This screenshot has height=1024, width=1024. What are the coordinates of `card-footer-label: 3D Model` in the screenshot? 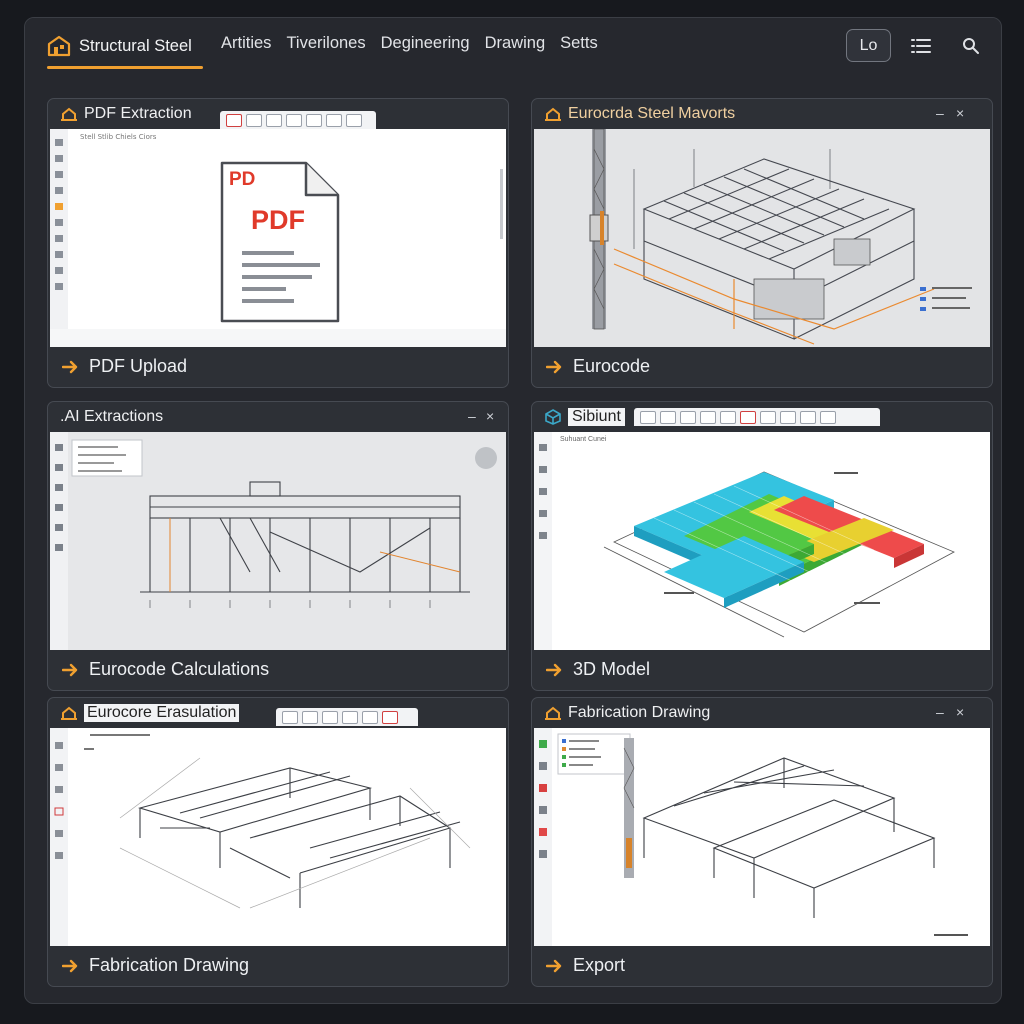 It's located at (612, 669).